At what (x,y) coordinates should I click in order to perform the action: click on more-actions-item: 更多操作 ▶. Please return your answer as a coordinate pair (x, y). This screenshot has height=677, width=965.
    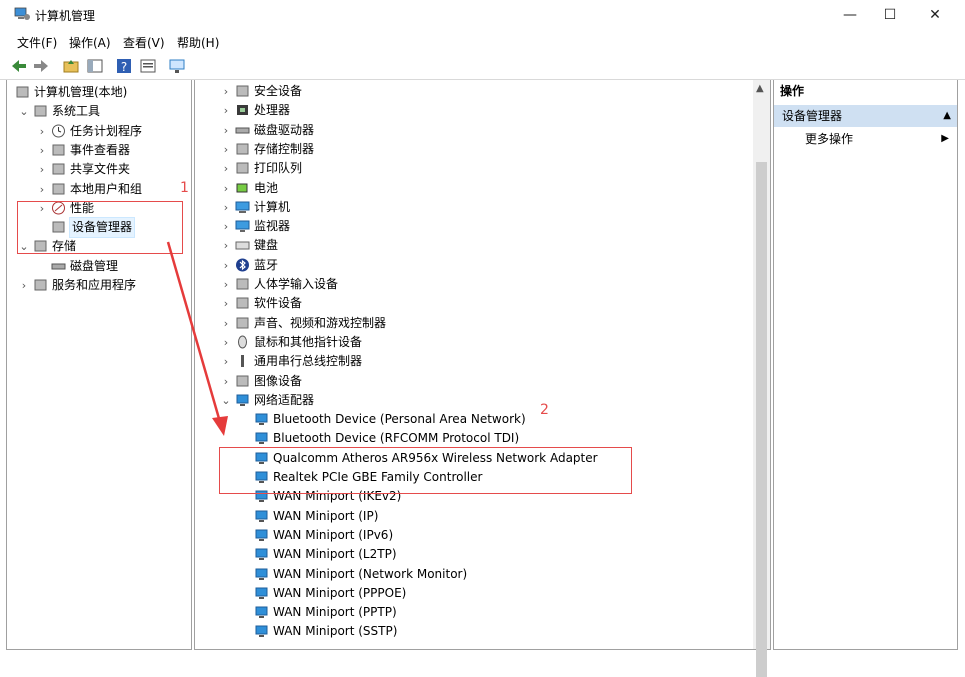
    Looking at the image, I should click on (865, 139).